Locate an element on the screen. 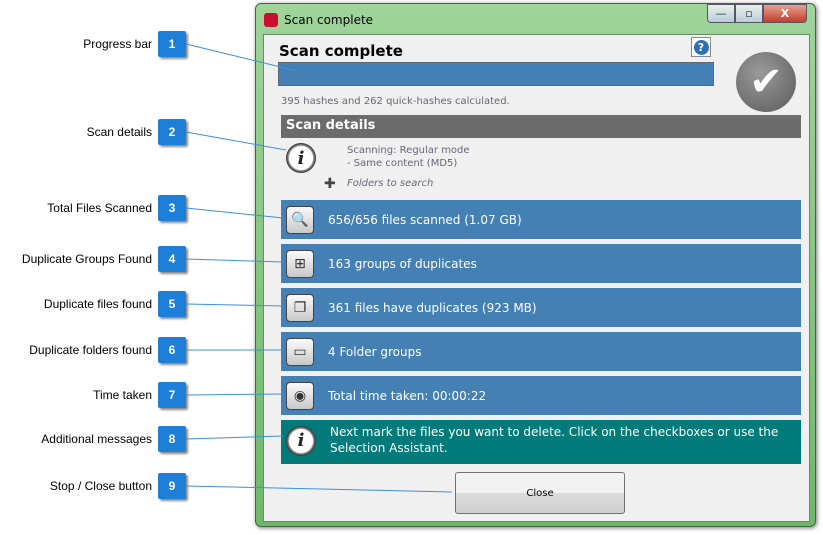 The image size is (823, 535). callout-label: Stop / Close button is located at coordinates (100, 486).